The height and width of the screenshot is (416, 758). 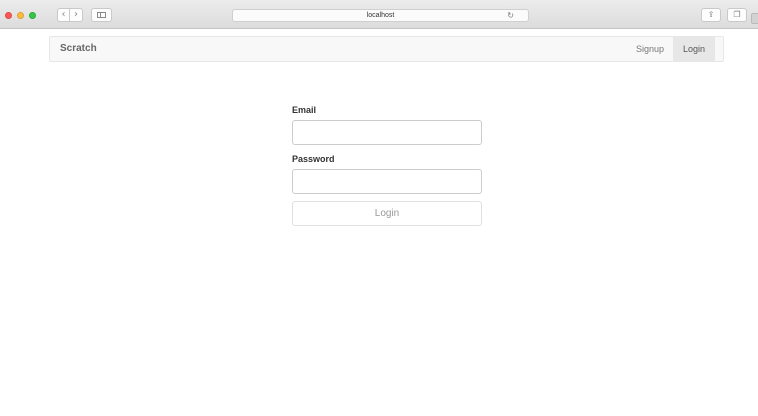 What do you see at coordinates (694, 49) in the screenshot?
I see `nav-link-login: Login` at bounding box center [694, 49].